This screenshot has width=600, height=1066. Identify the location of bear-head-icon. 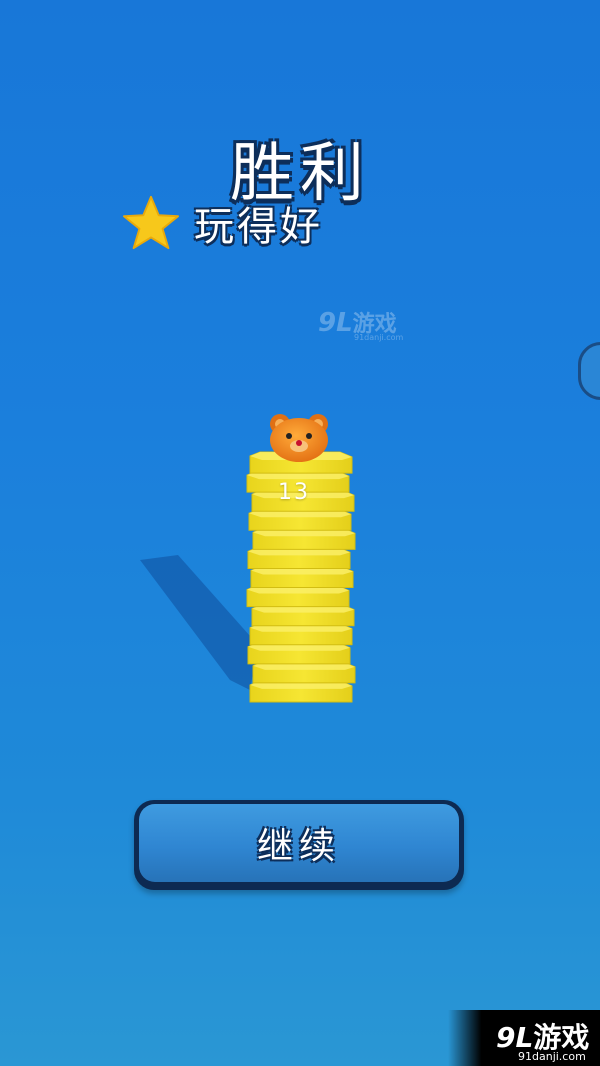
(299, 438).